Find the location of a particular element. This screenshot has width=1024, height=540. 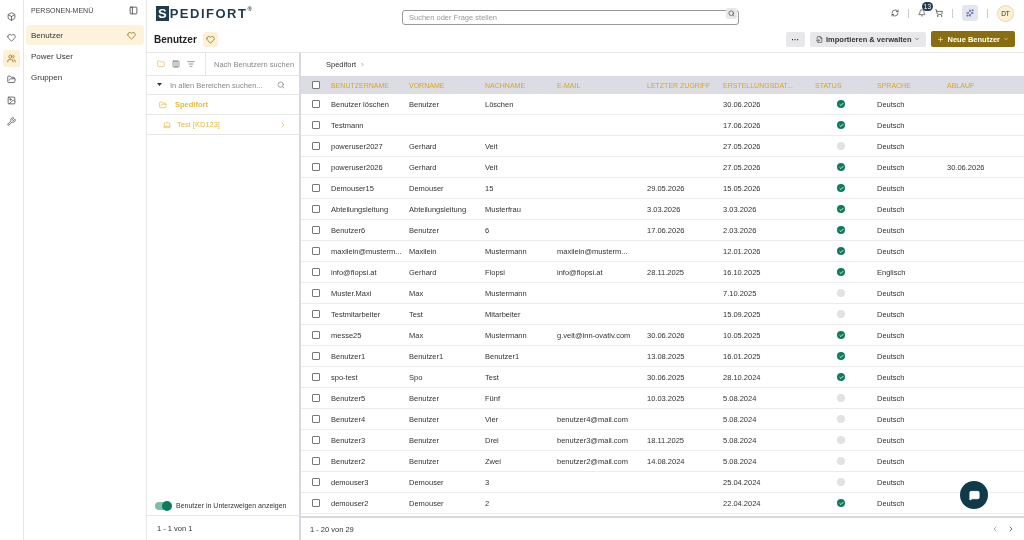

sparkle-button is located at coordinates (970, 13).